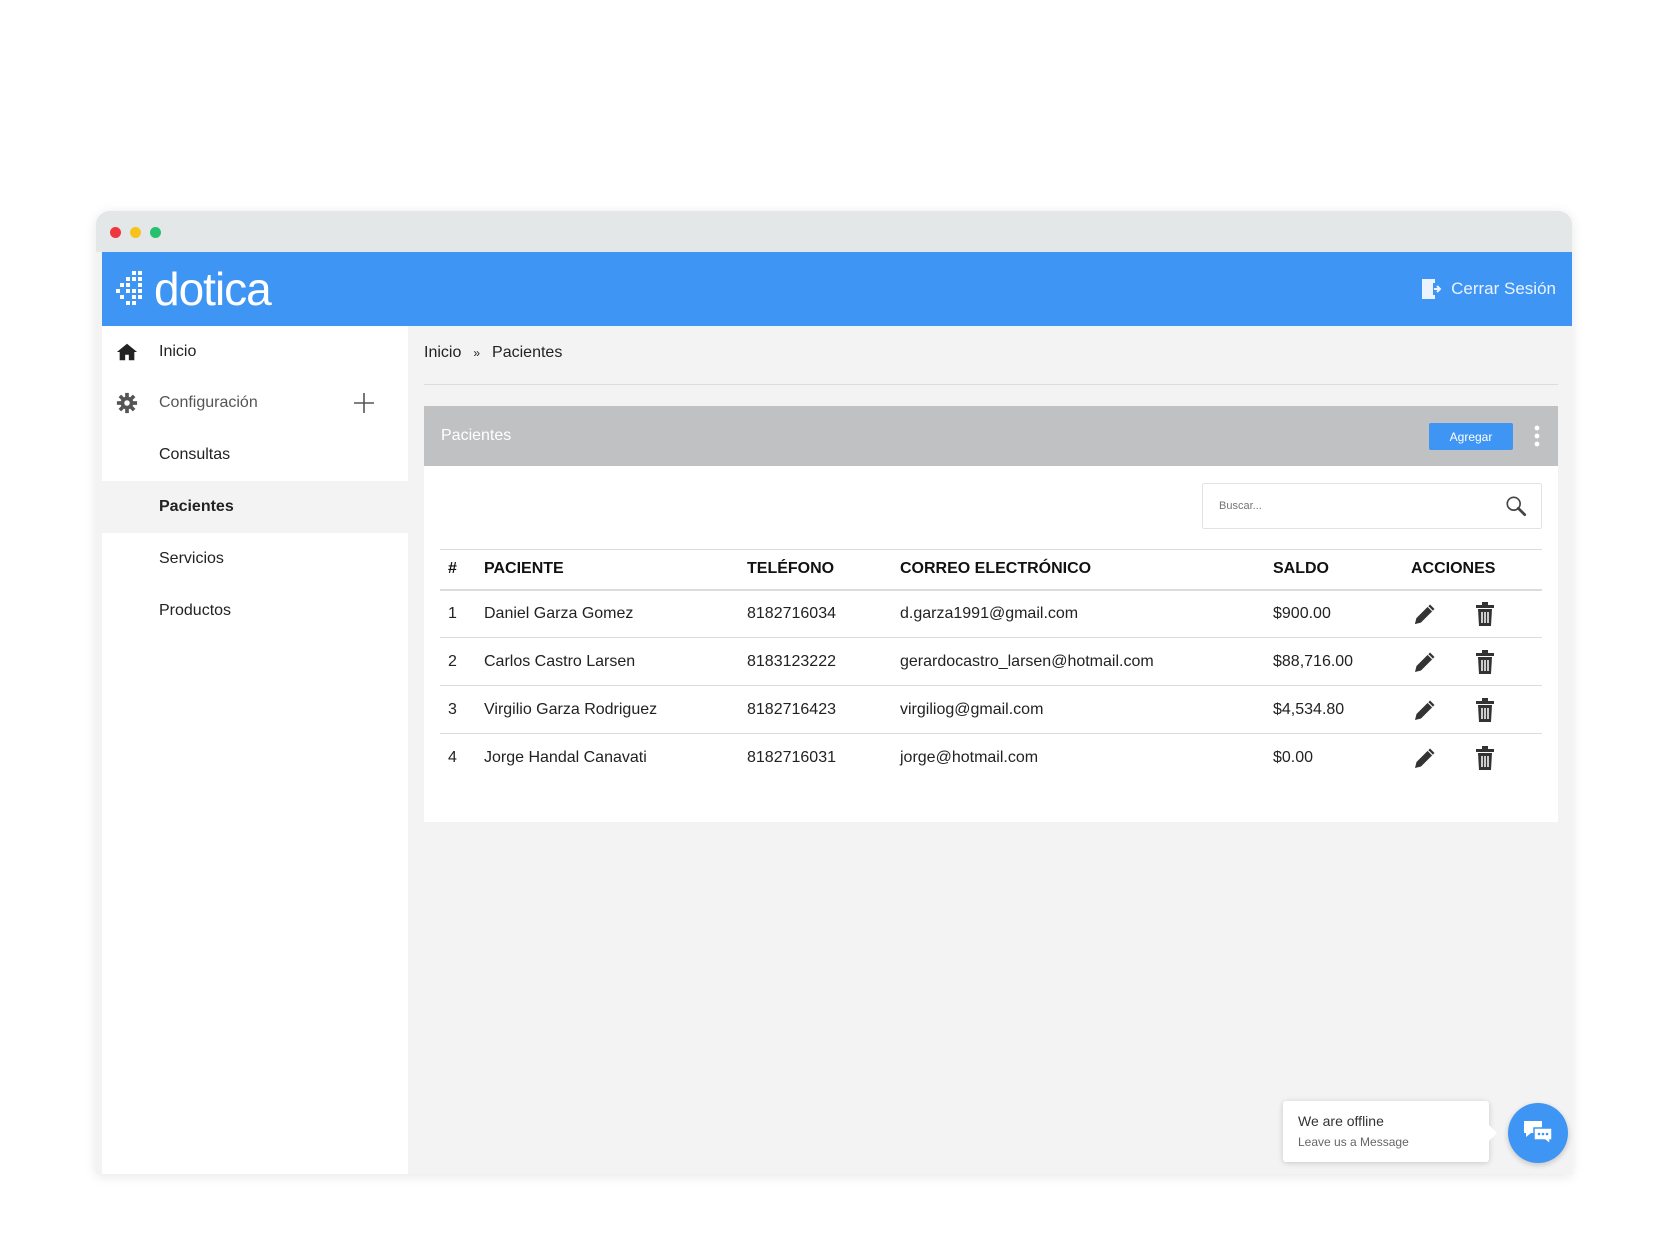 This screenshot has height=1250, width=1668. What do you see at coordinates (823, 661) in the screenshot?
I see `cell-phone: 8183123222` at bounding box center [823, 661].